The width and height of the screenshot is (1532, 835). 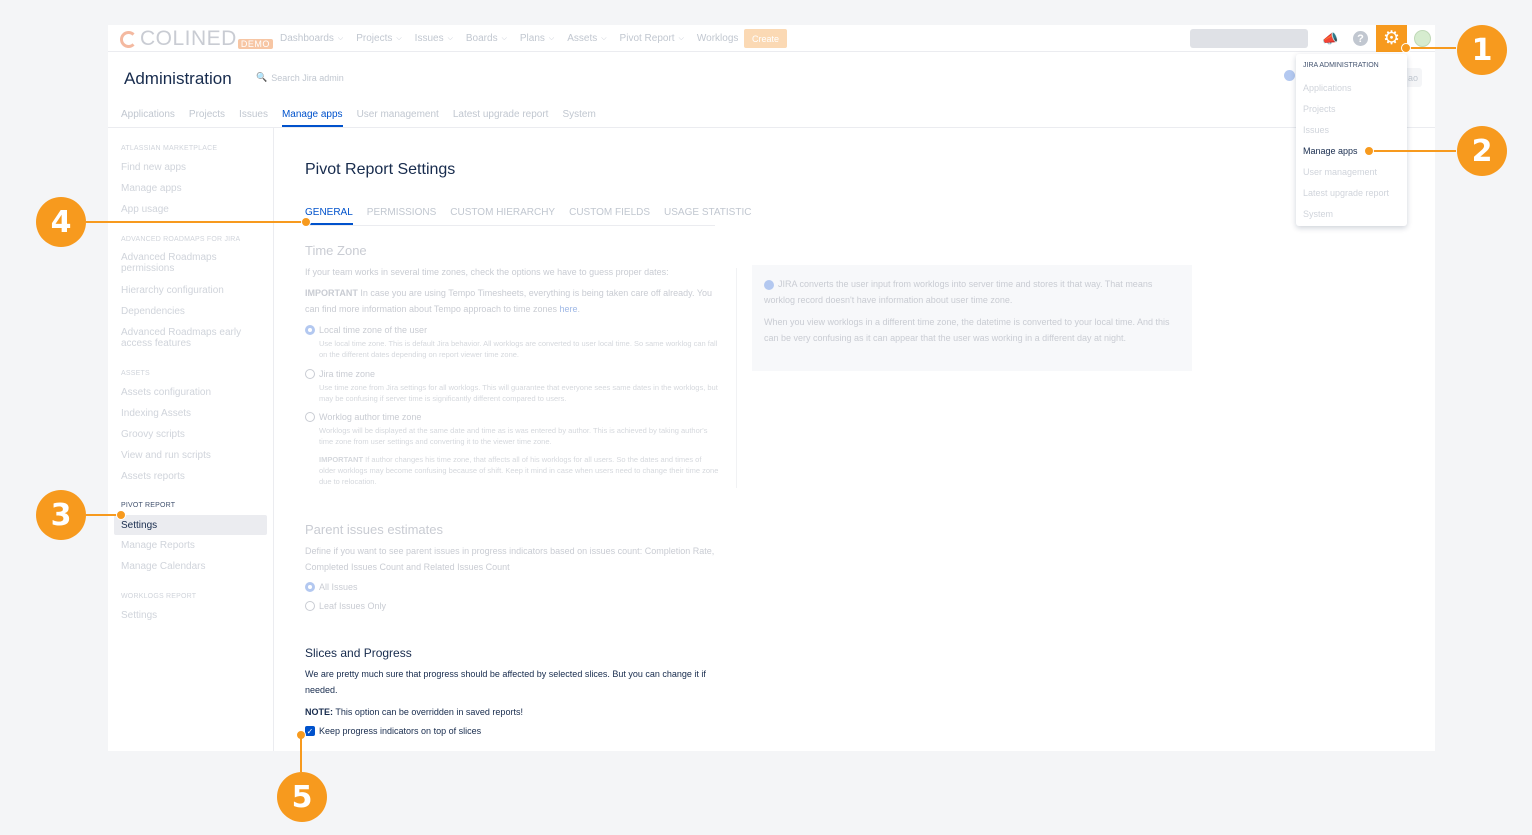 What do you see at coordinates (191, 338) in the screenshot?
I see `sidebar-item-roadmaps-early-access: Advanced Roadmaps early access features` at bounding box center [191, 338].